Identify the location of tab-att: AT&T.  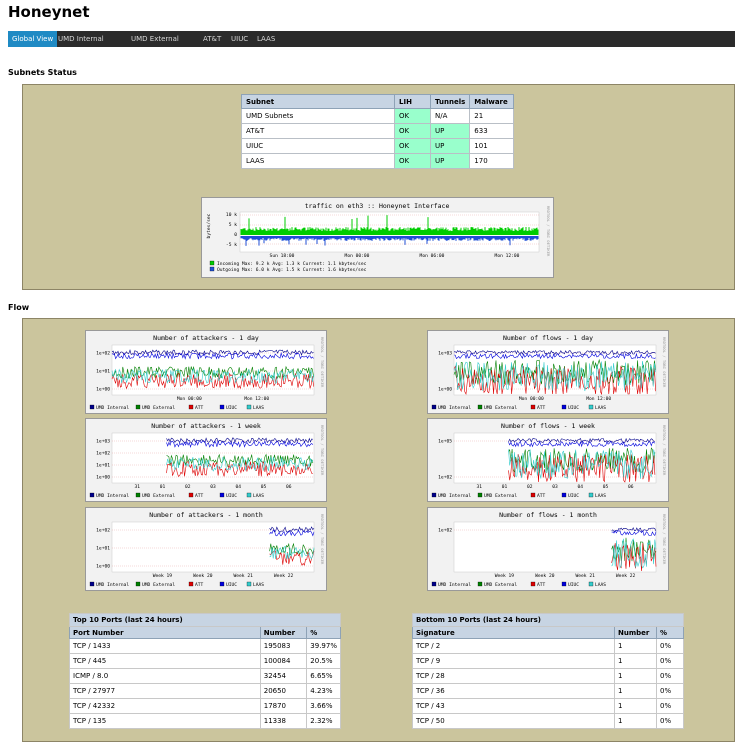
(212, 39).